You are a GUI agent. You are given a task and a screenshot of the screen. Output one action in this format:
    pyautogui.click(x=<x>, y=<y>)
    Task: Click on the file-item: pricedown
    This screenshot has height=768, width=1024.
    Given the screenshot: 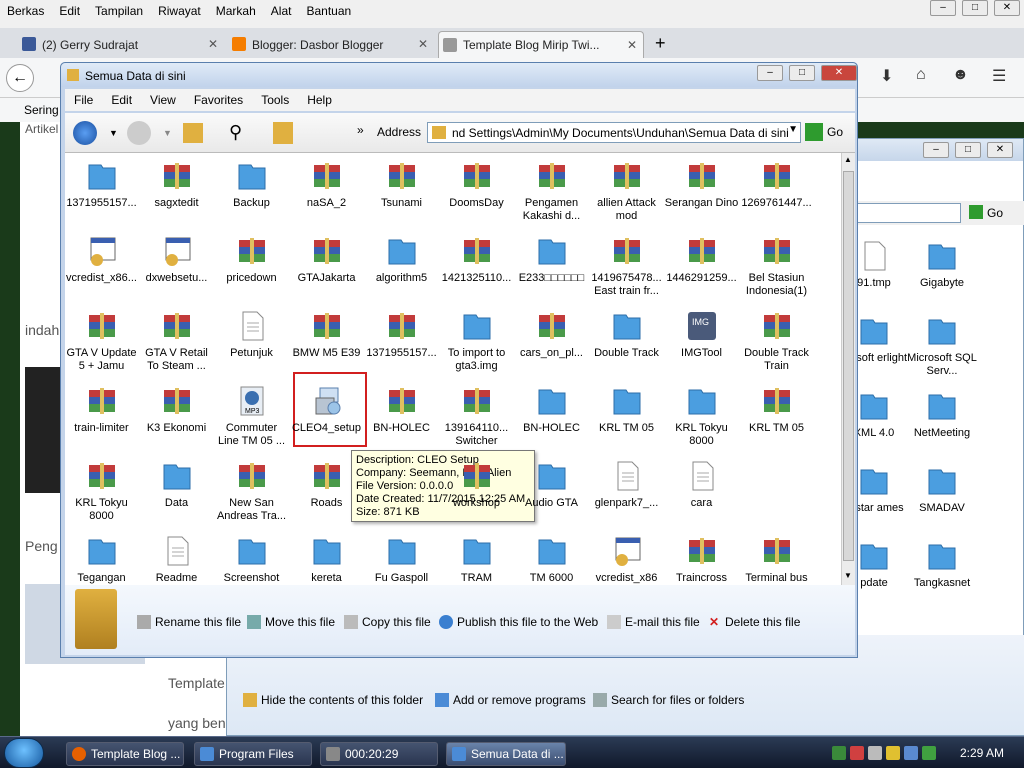 What is the action you would take?
    pyautogui.click(x=251, y=259)
    